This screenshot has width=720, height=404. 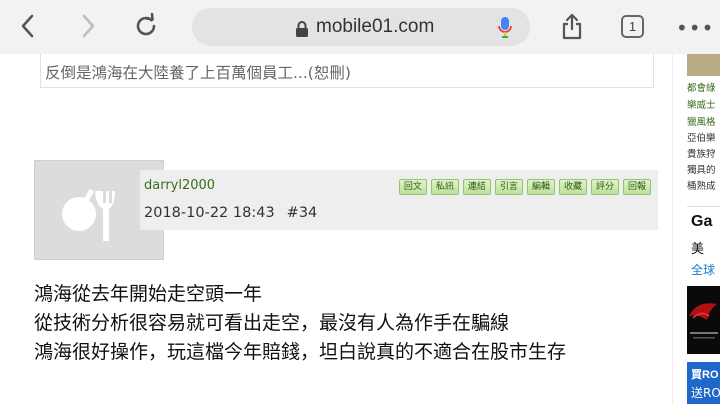 I want to click on post-action-bar: 回文 私訊 連結 引言 編輯 收藏 評分 回報, so click(x=524, y=187).